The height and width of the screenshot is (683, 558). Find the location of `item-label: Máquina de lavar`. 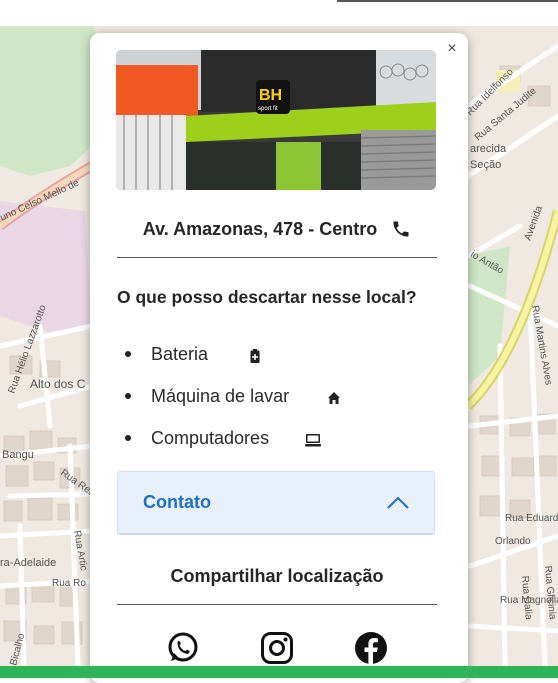

item-label: Máquina de lavar is located at coordinates (220, 395).